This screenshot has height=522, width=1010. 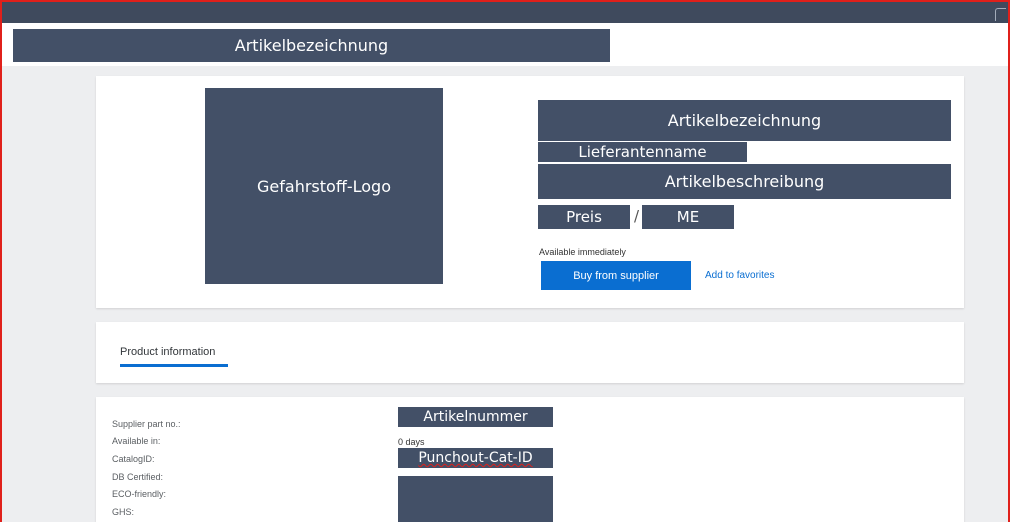 I want to click on page-title-placeholder: Artikelbezeichnung, so click(x=311, y=45).